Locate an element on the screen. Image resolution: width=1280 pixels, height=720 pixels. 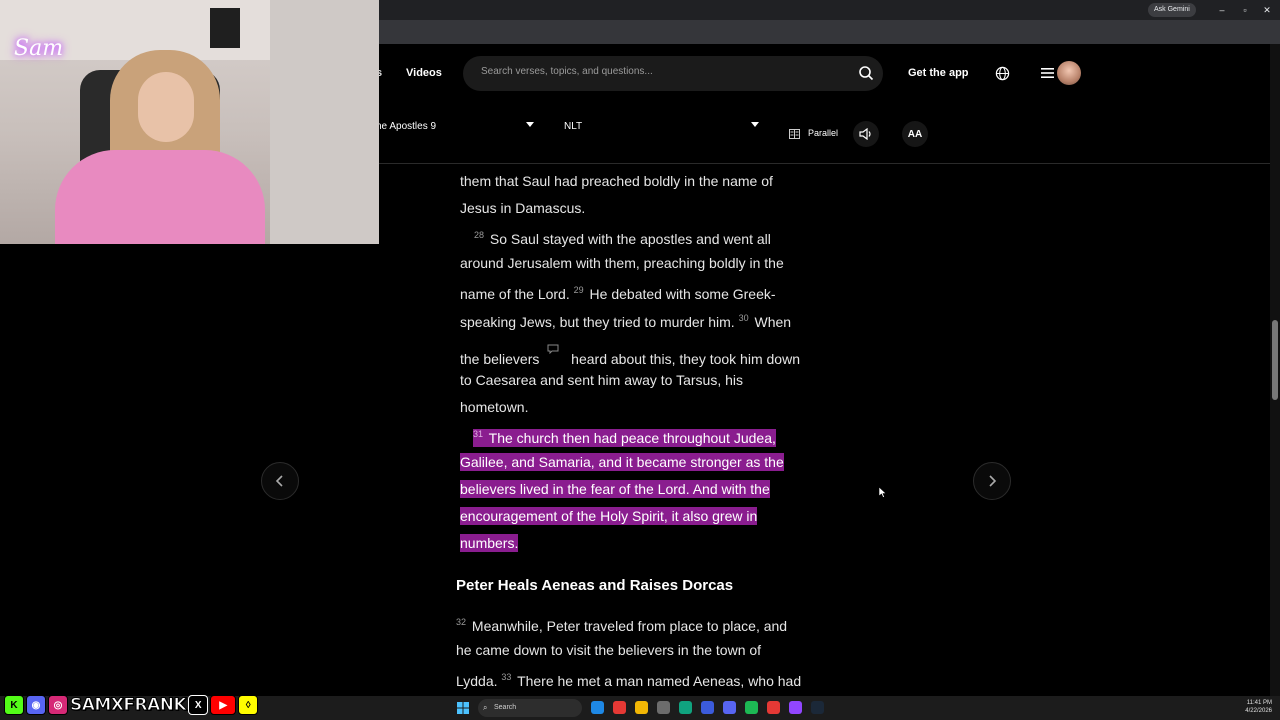
verse-text: There he met a man named Aeneas, who had is located at coordinates (659, 681).